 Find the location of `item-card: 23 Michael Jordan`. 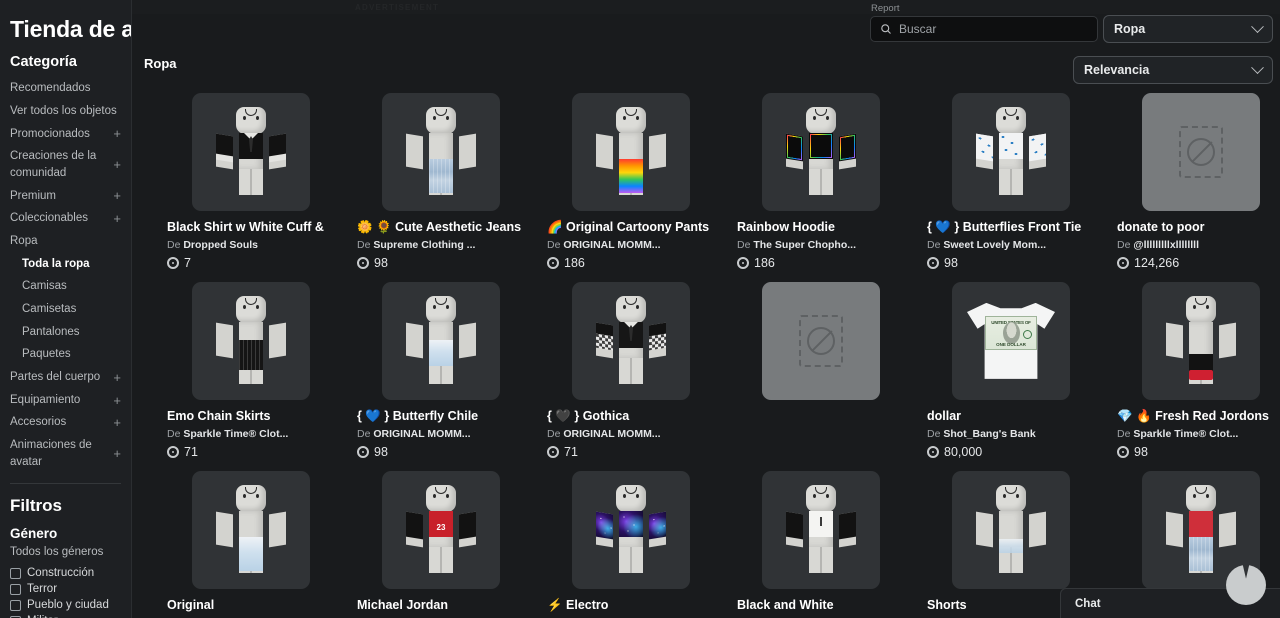

item-card: 23 Michael Jordan is located at coordinates (446, 541).